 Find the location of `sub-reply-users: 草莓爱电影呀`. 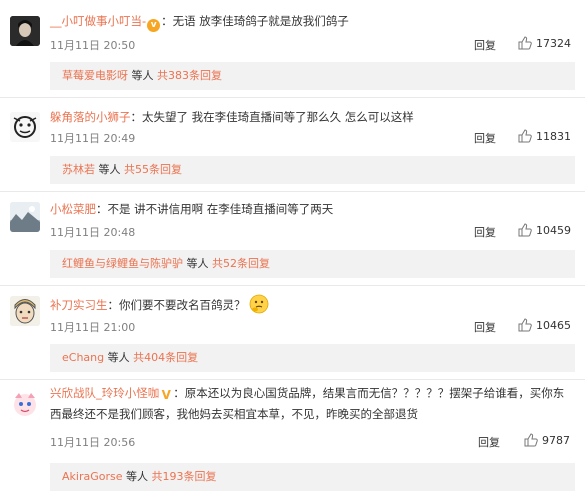

sub-reply-users: 草莓爱电影呀 is located at coordinates (95, 75).